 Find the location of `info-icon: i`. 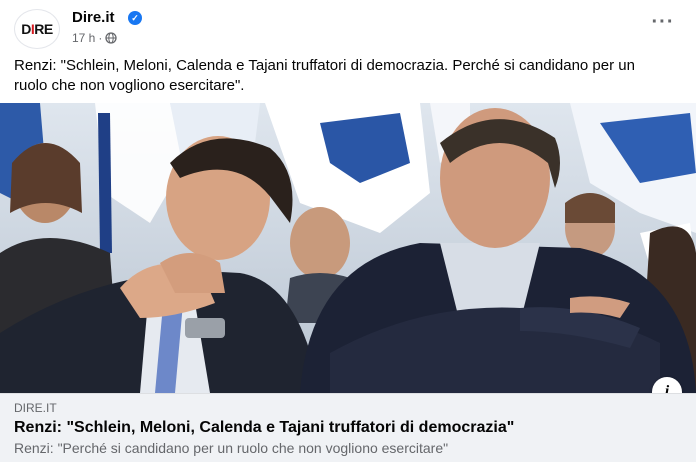

info-icon: i is located at coordinates (667, 388).